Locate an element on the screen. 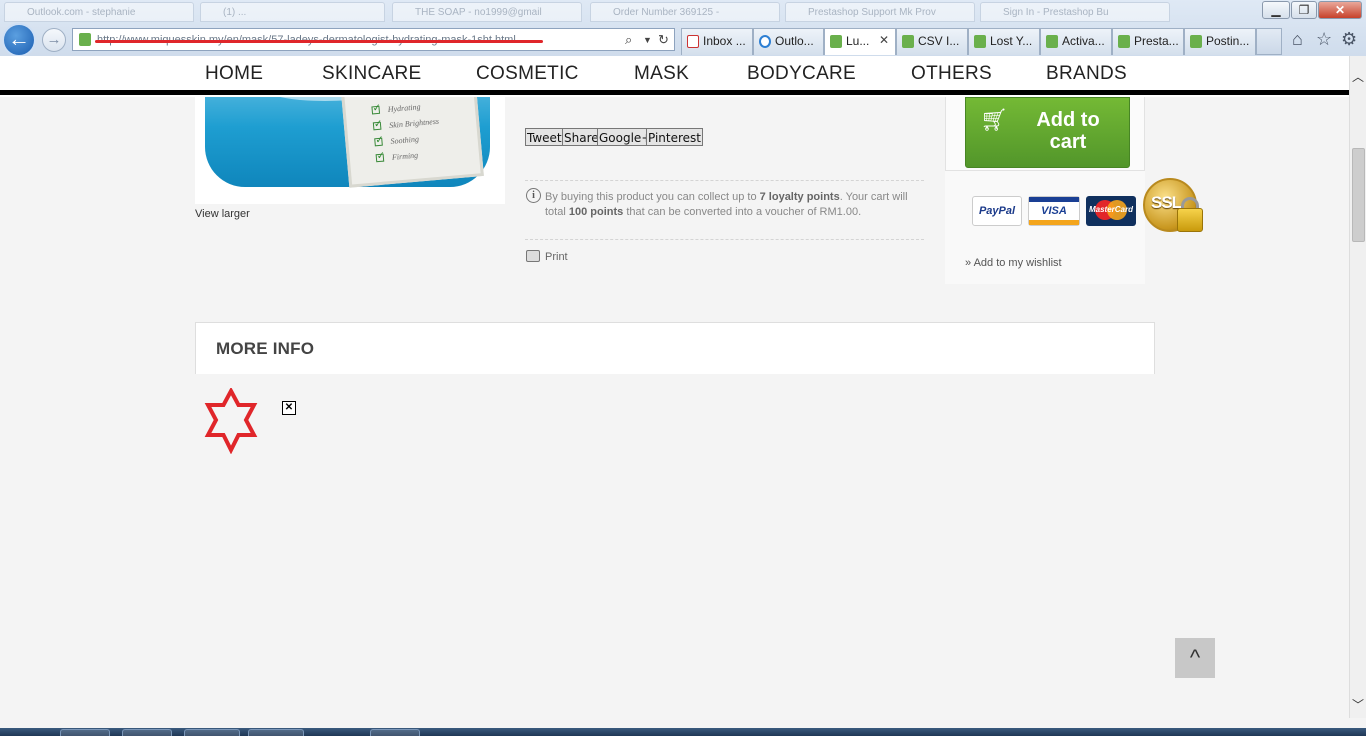 The image size is (1366, 736). os-taskbar is located at coordinates (683, 732).